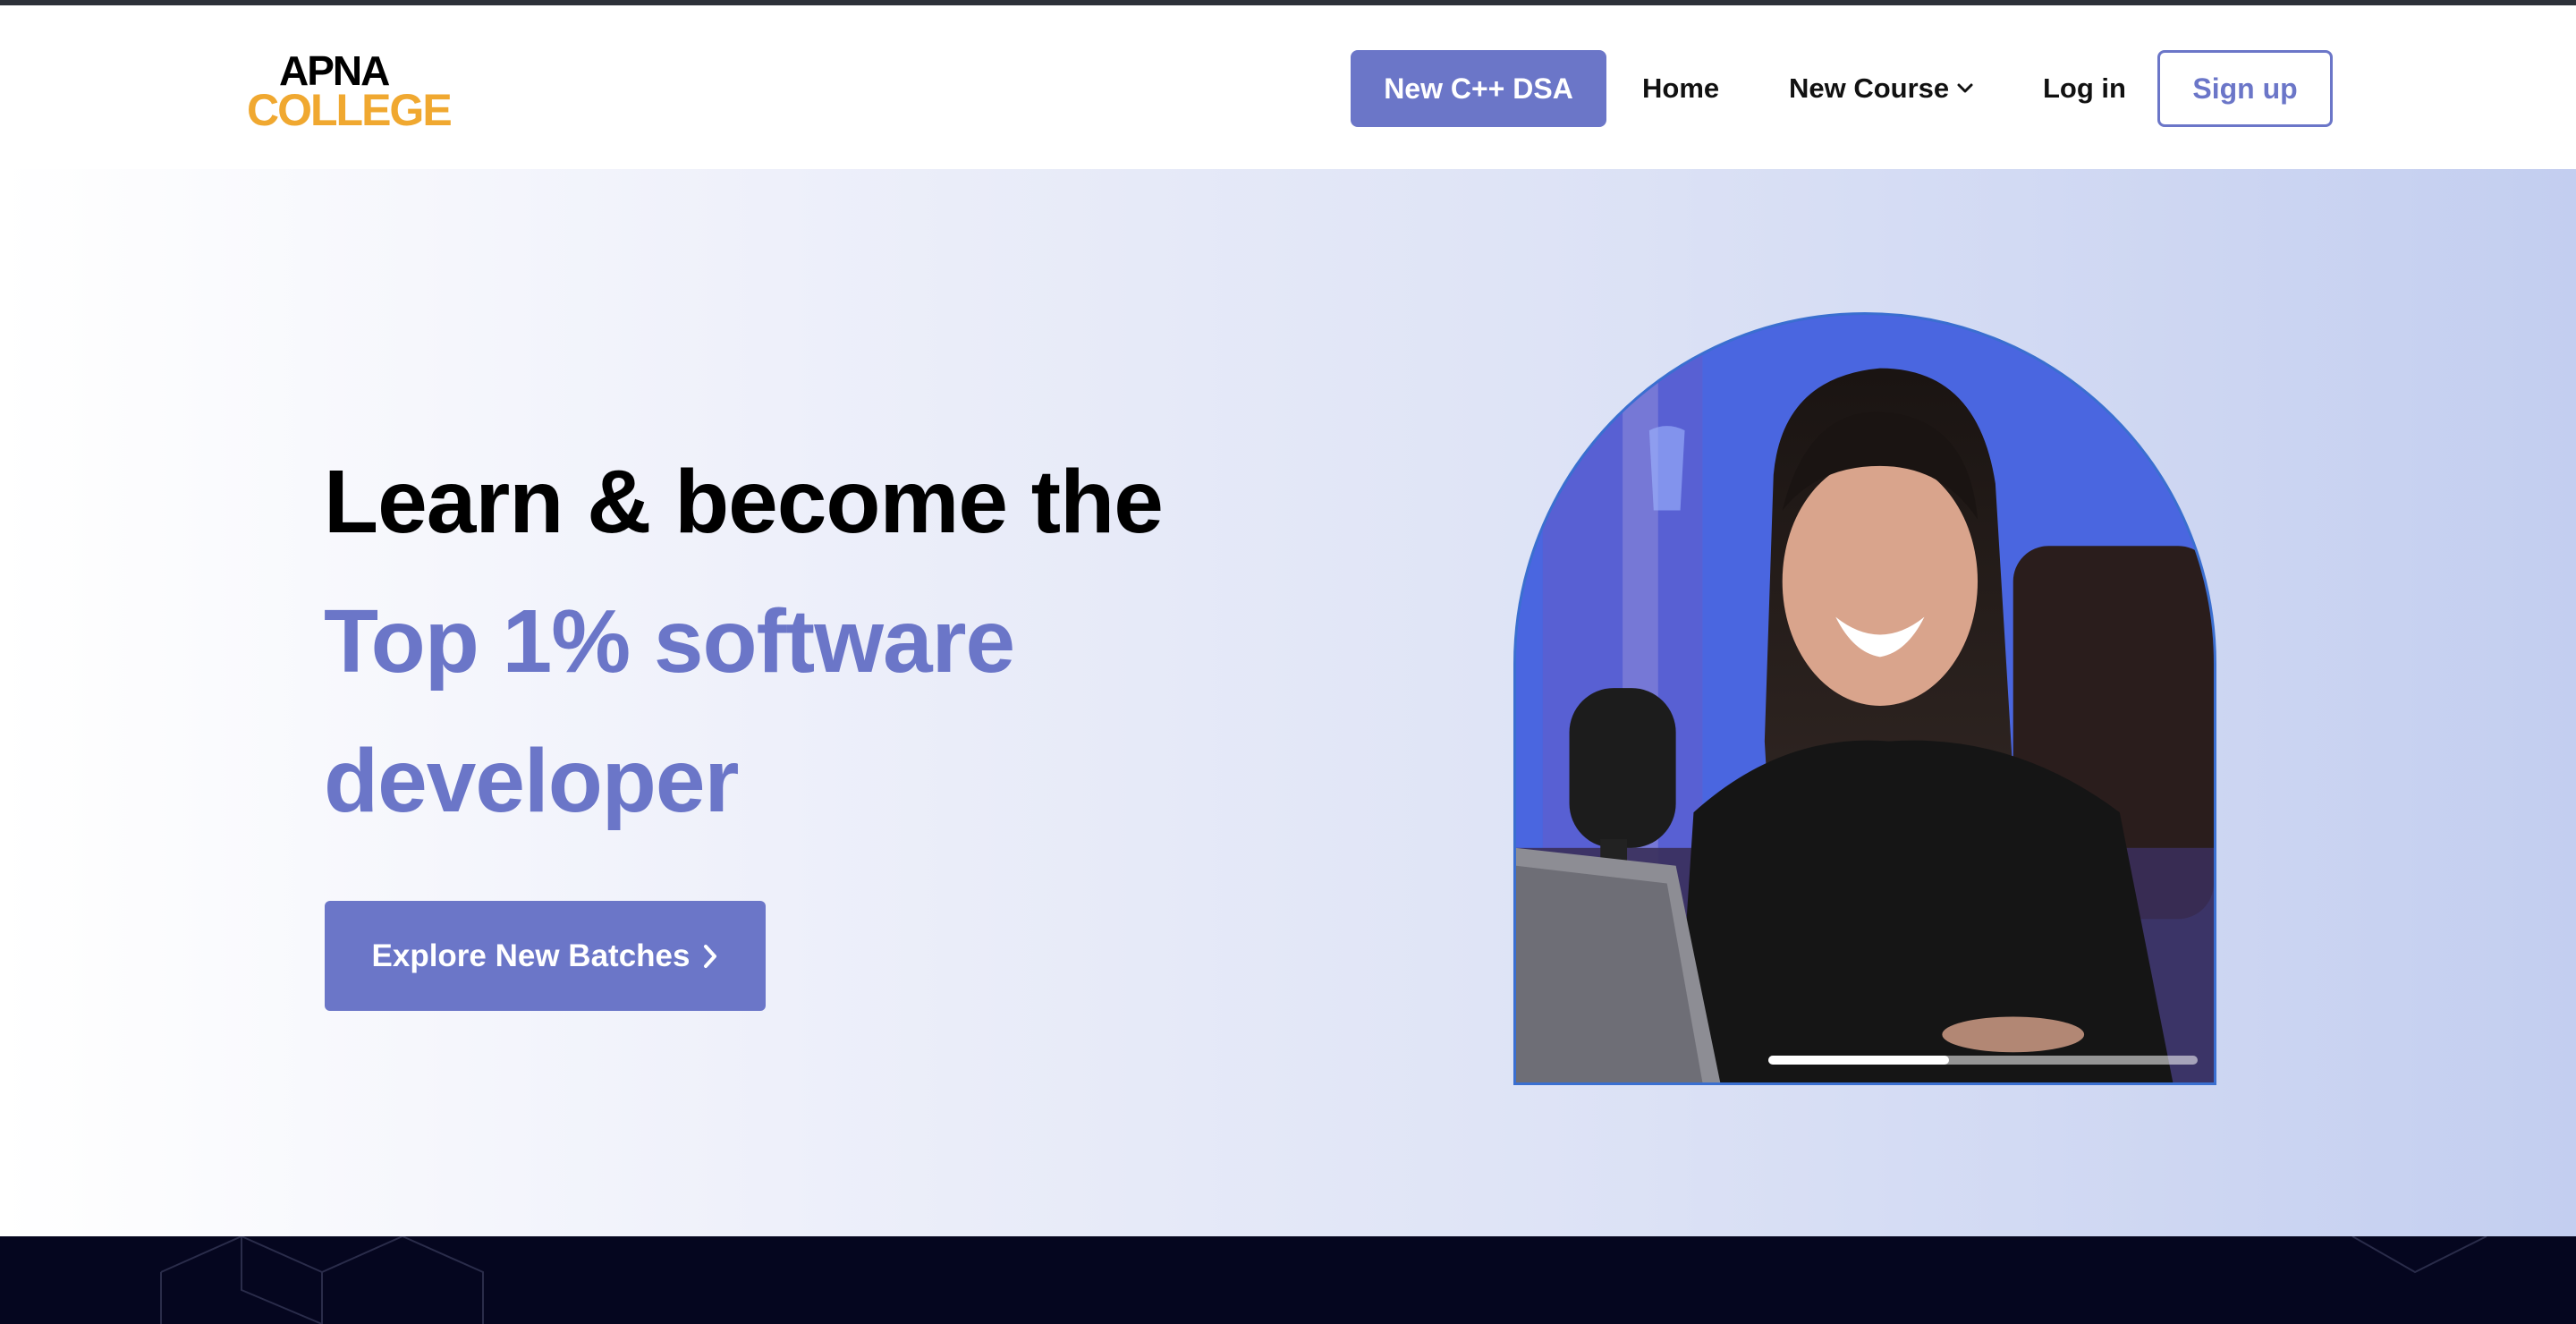 The image size is (2576, 1324). Describe the element at coordinates (1323, 1280) in the screenshot. I see `hexagon-pattern-decoration` at that location.